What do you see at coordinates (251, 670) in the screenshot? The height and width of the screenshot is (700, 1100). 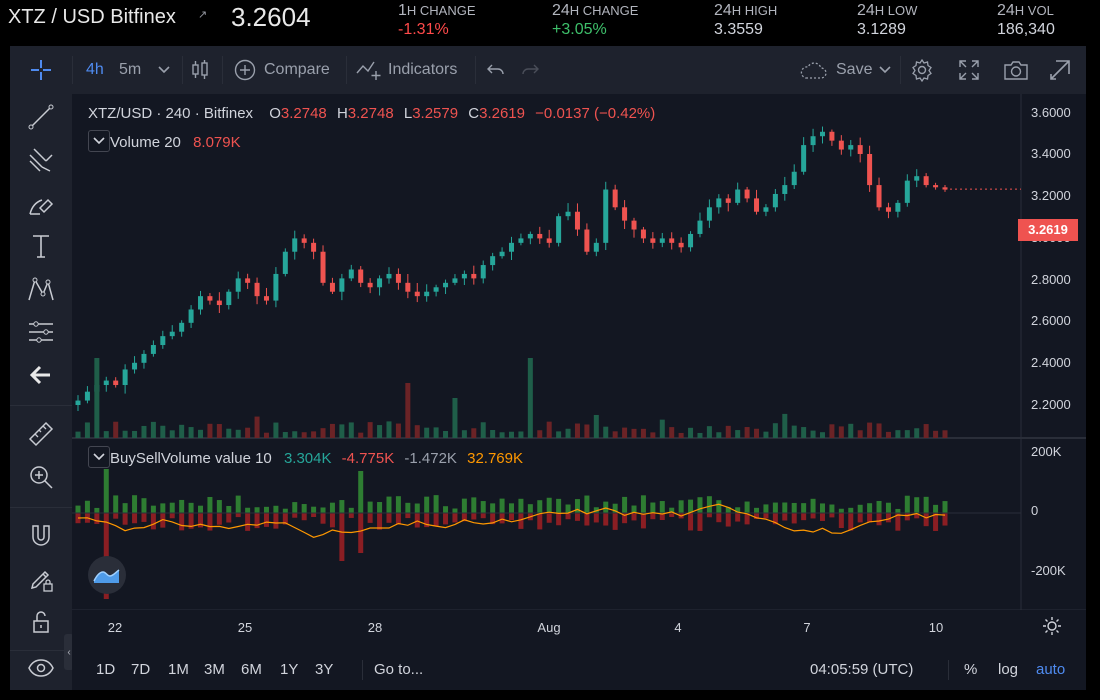 I see `range-button-6m: 6M` at bounding box center [251, 670].